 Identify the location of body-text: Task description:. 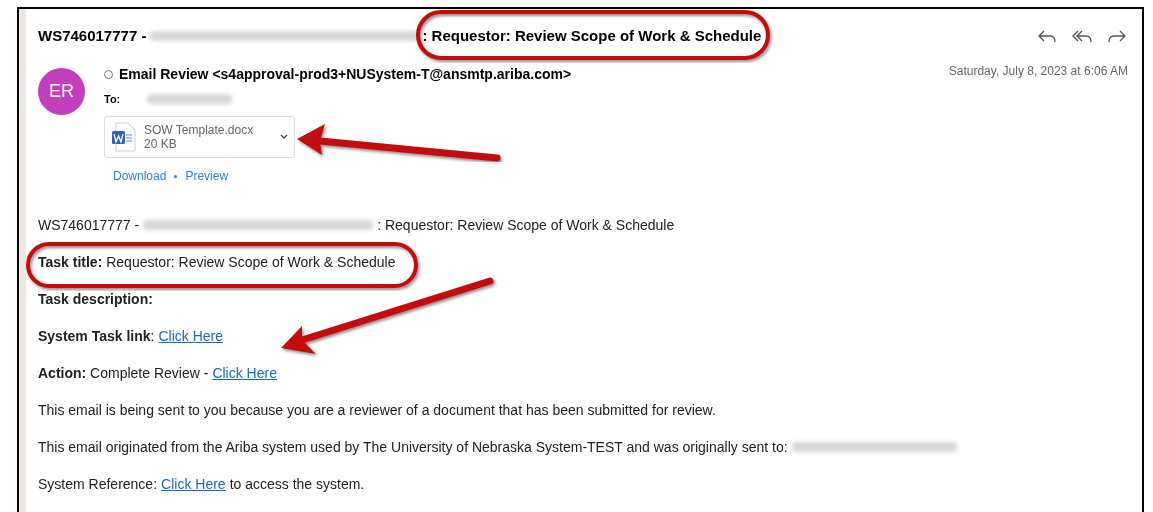
(95, 299).